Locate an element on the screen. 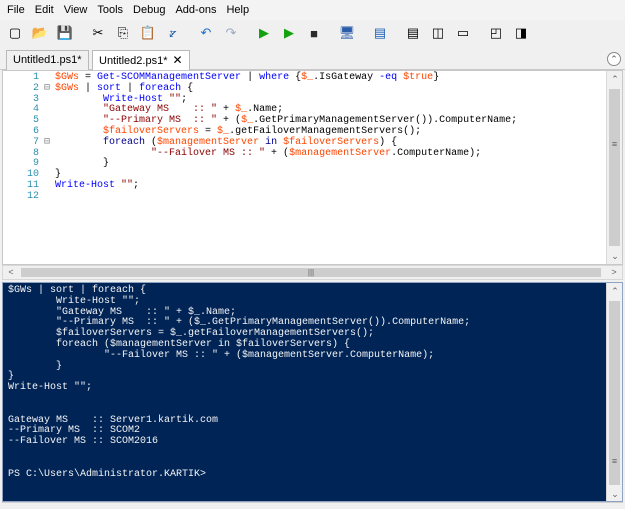  editor-vertical-scrollbar: ⌃ ≡ ⌄ is located at coordinates (614, 167).